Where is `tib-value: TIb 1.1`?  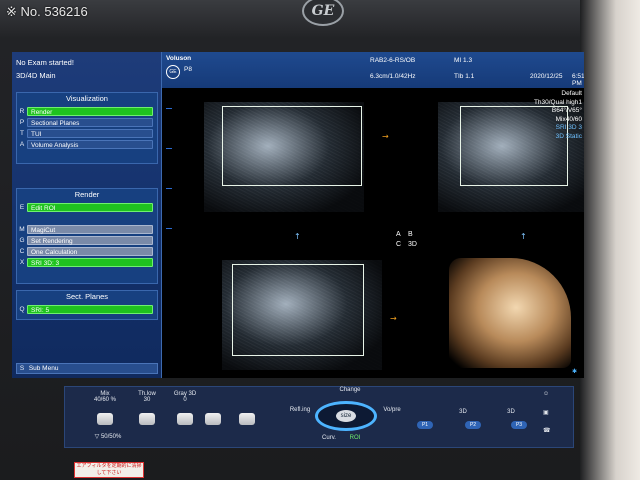
tib-value: TIb 1.1 is located at coordinates (464, 76).